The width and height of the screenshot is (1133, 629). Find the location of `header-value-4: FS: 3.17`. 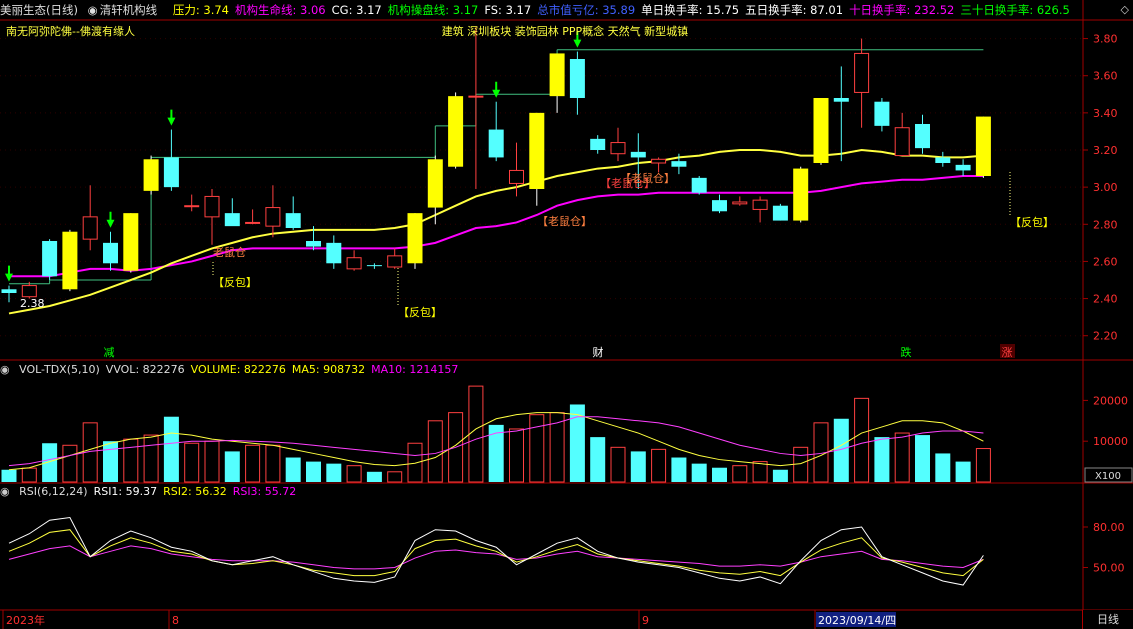

header-value-4: FS: 3.17 is located at coordinates (508, 10).